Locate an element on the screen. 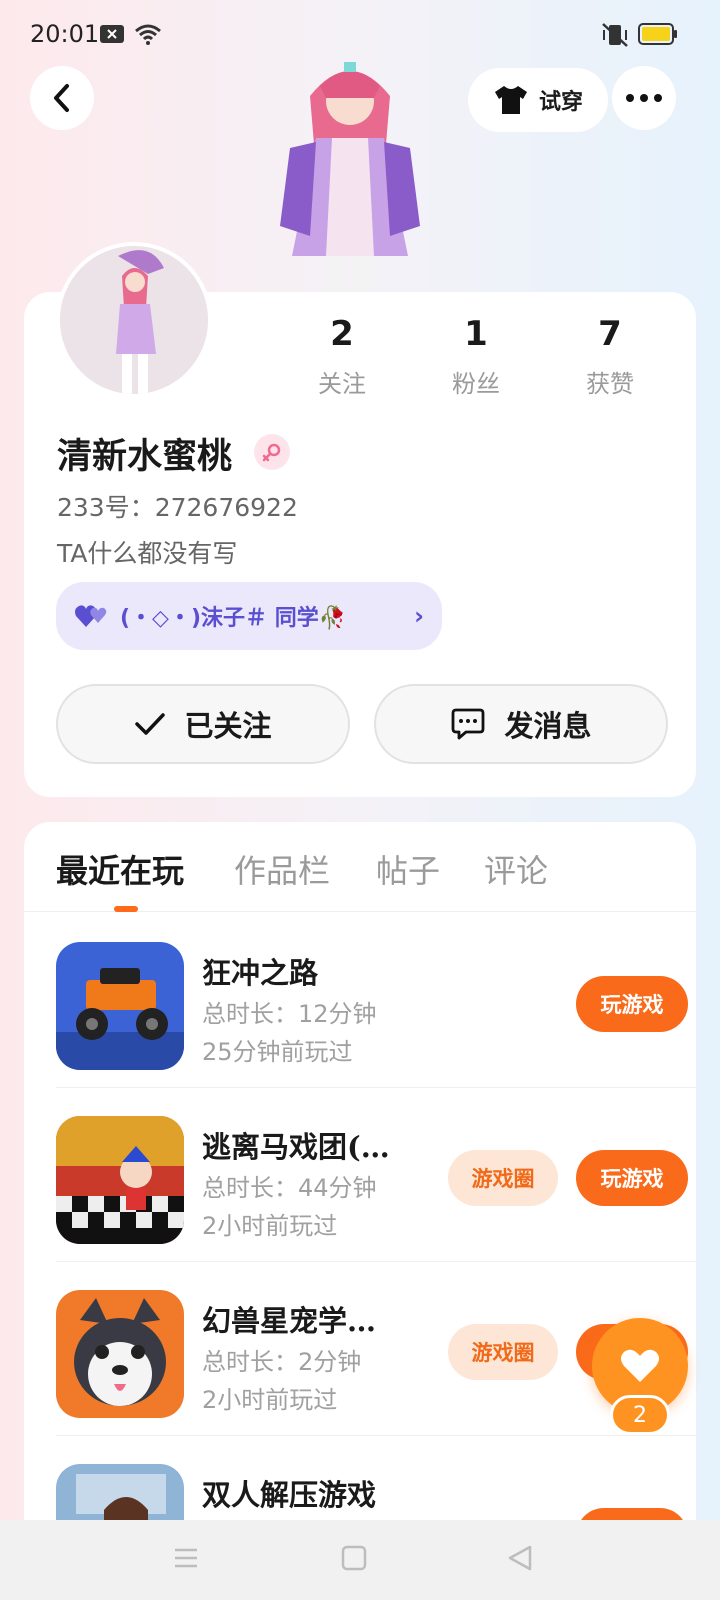 The width and height of the screenshot is (720, 1600). game-last-played: 25分钟前玩过 is located at coordinates (277, 1052).